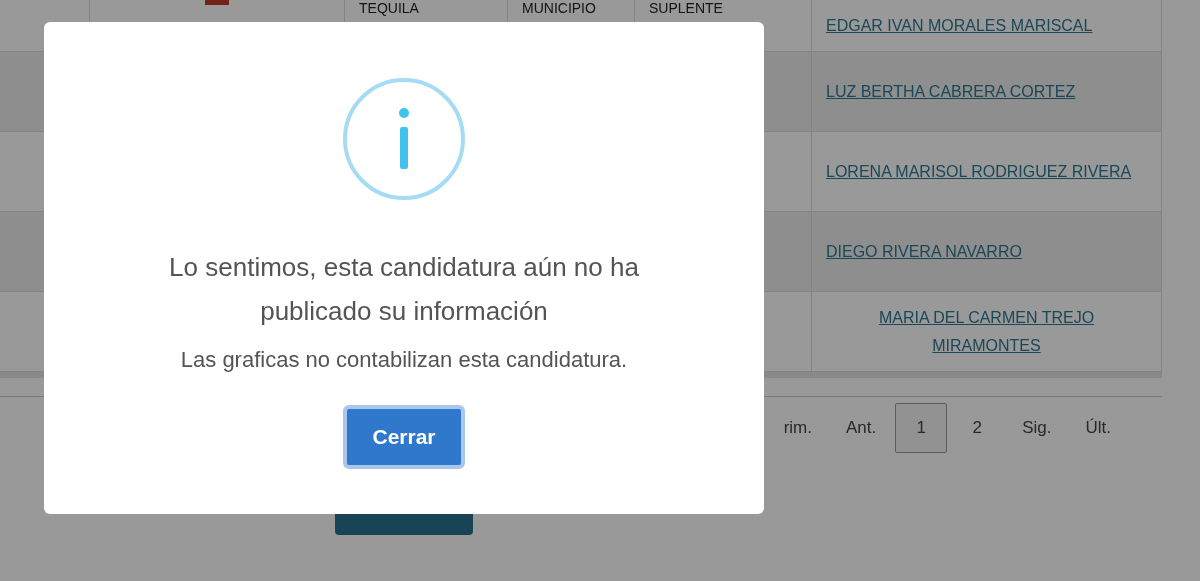  What do you see at coordinates (404, 360) in the screenshot?
I see `dialog-message: Las graficas no contabilizan esta candidatura.` at bounding box center [404, 360].